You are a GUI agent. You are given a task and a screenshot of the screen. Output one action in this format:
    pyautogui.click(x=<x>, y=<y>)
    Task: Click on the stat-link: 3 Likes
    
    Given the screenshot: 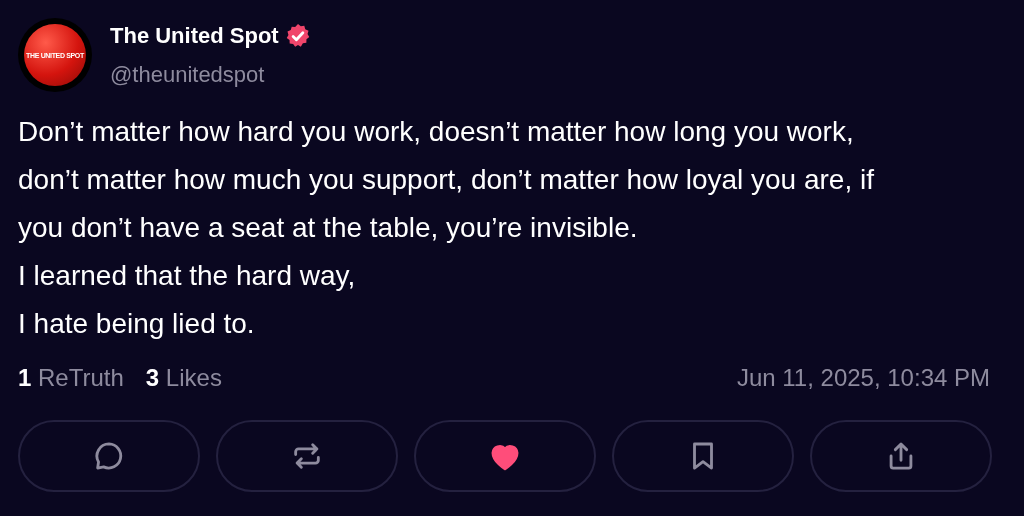 What is the action you would take?
    pyautogui.click(x=183, y=378)
    